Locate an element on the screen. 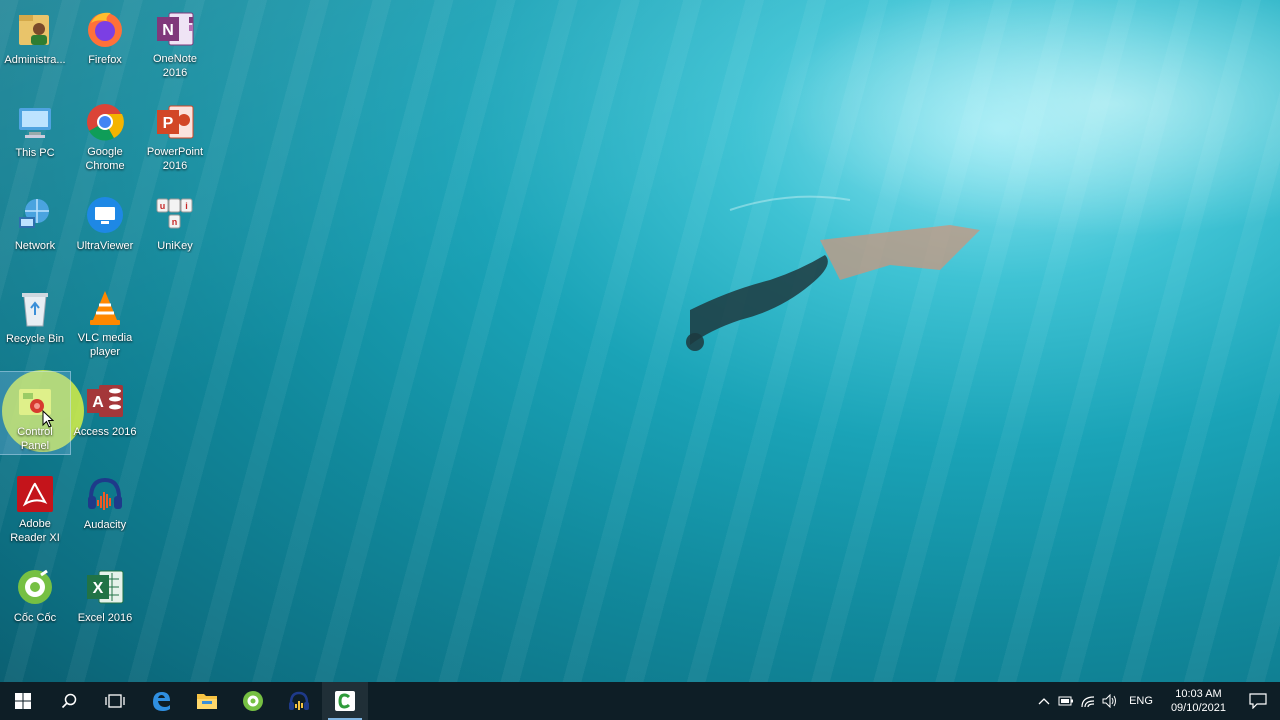 Image resolution: width=1280 pixels, height=720 pixels. folder-icon is located at coordinates (207, 701).